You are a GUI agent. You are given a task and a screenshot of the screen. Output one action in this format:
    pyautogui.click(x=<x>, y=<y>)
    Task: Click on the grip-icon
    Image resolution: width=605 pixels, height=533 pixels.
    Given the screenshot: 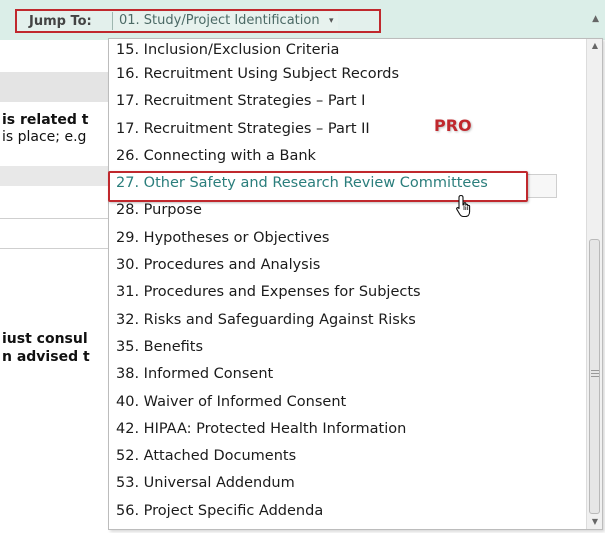 What is the action you would take?
    pyautogui.click(x=595, y=374)
    